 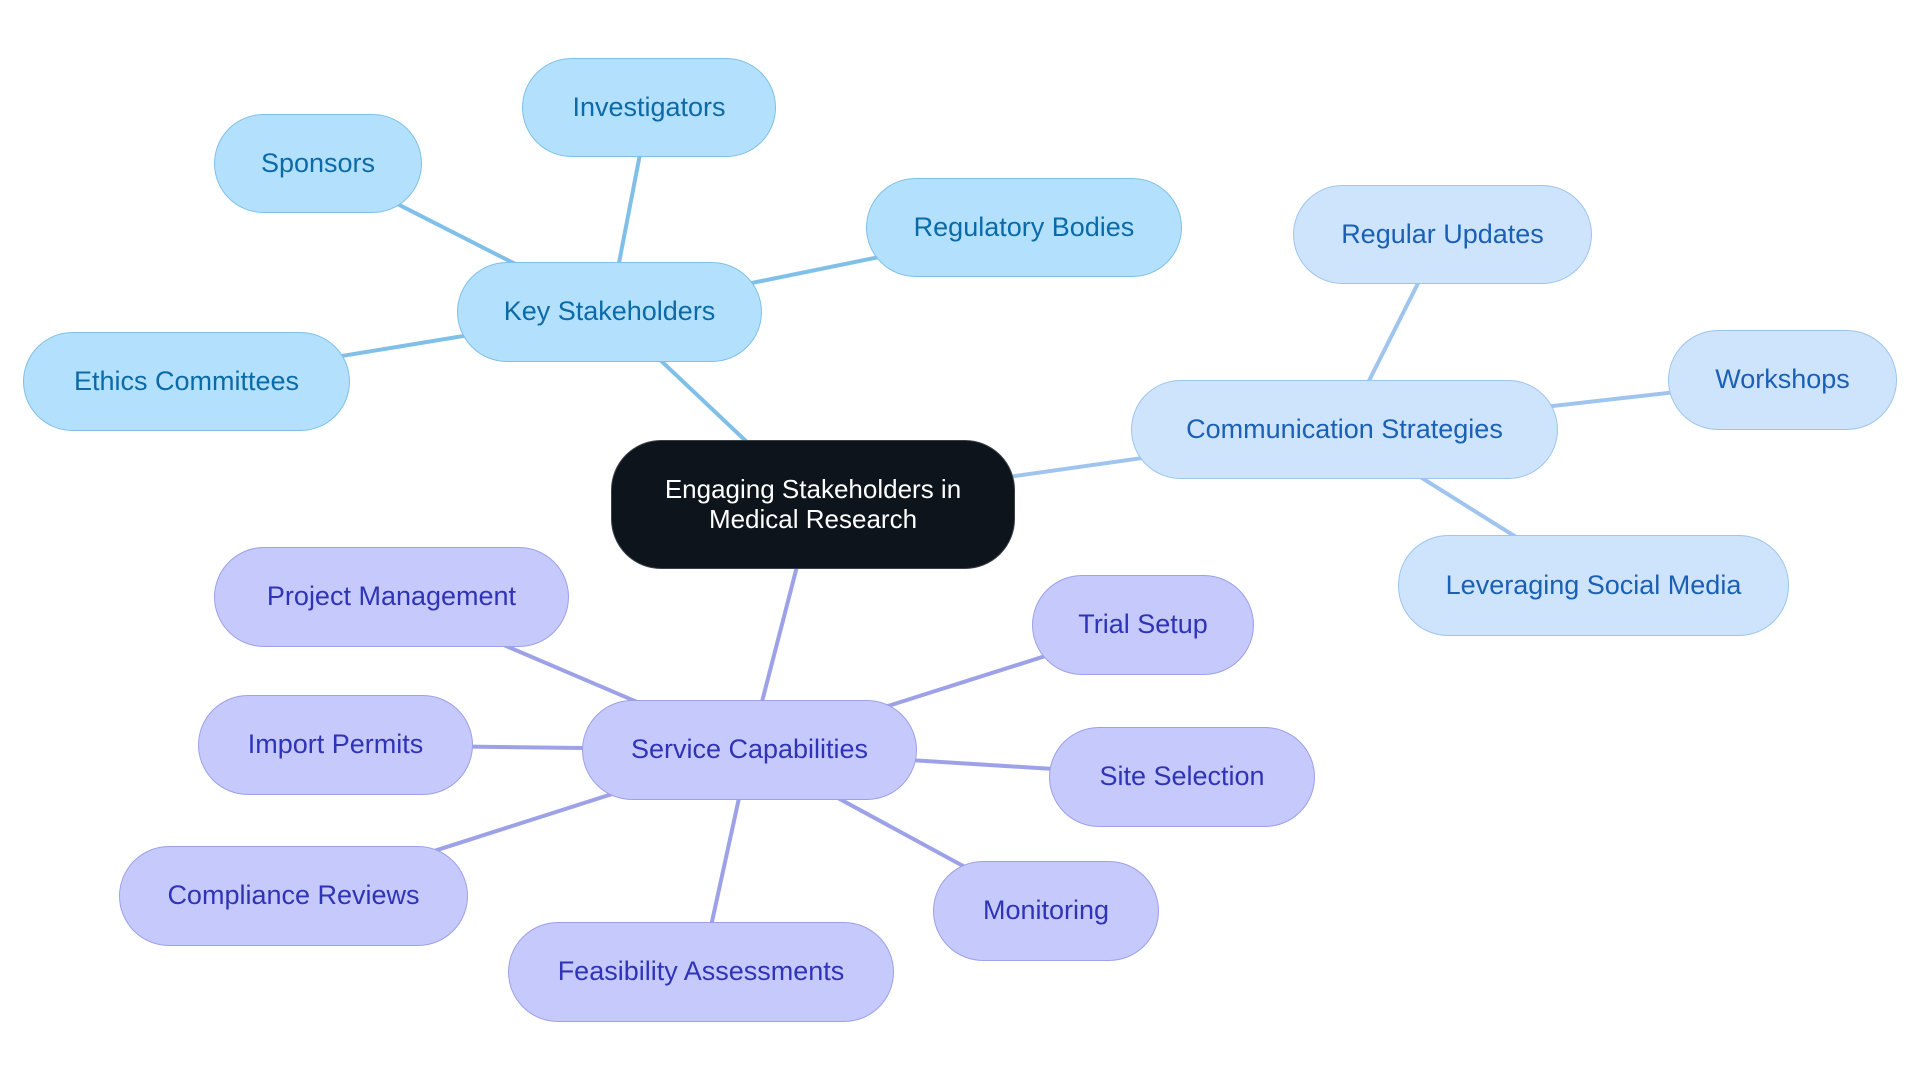 I want to click on branch-node-key-stakeholders: Key Stakeholders, so click(x=609, y=312).